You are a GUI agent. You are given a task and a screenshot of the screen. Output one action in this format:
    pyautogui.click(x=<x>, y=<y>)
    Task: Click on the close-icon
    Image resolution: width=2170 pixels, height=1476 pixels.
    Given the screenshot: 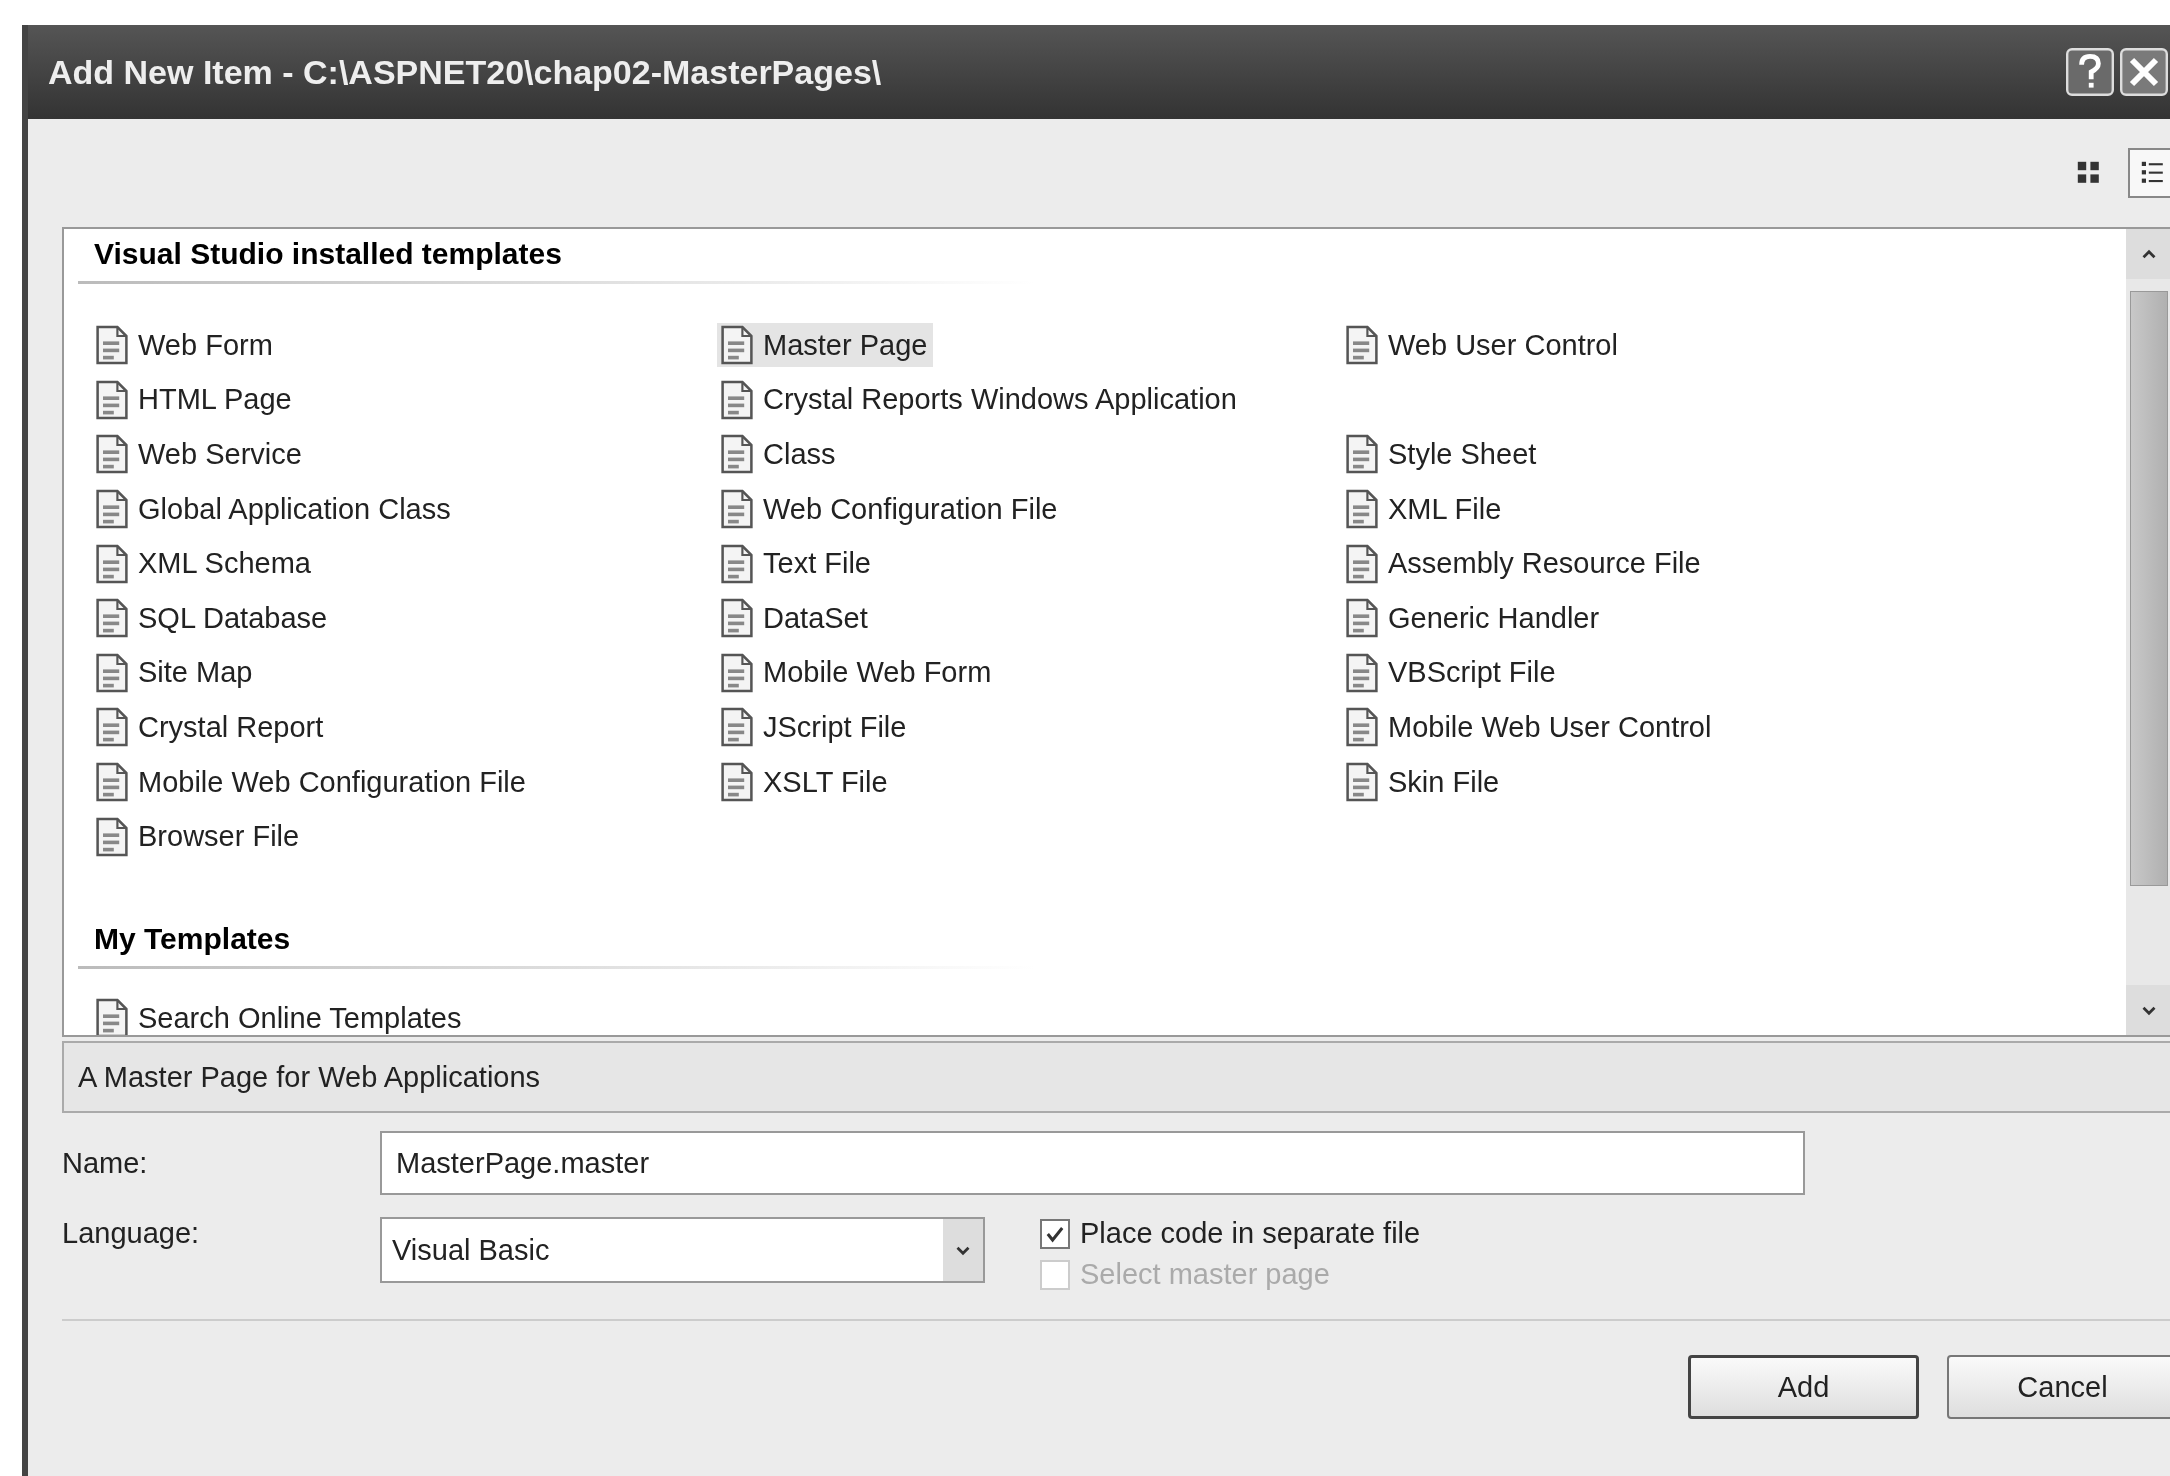 What is the action you would take?
    pyautogui.click(x=2144, y=72)
    